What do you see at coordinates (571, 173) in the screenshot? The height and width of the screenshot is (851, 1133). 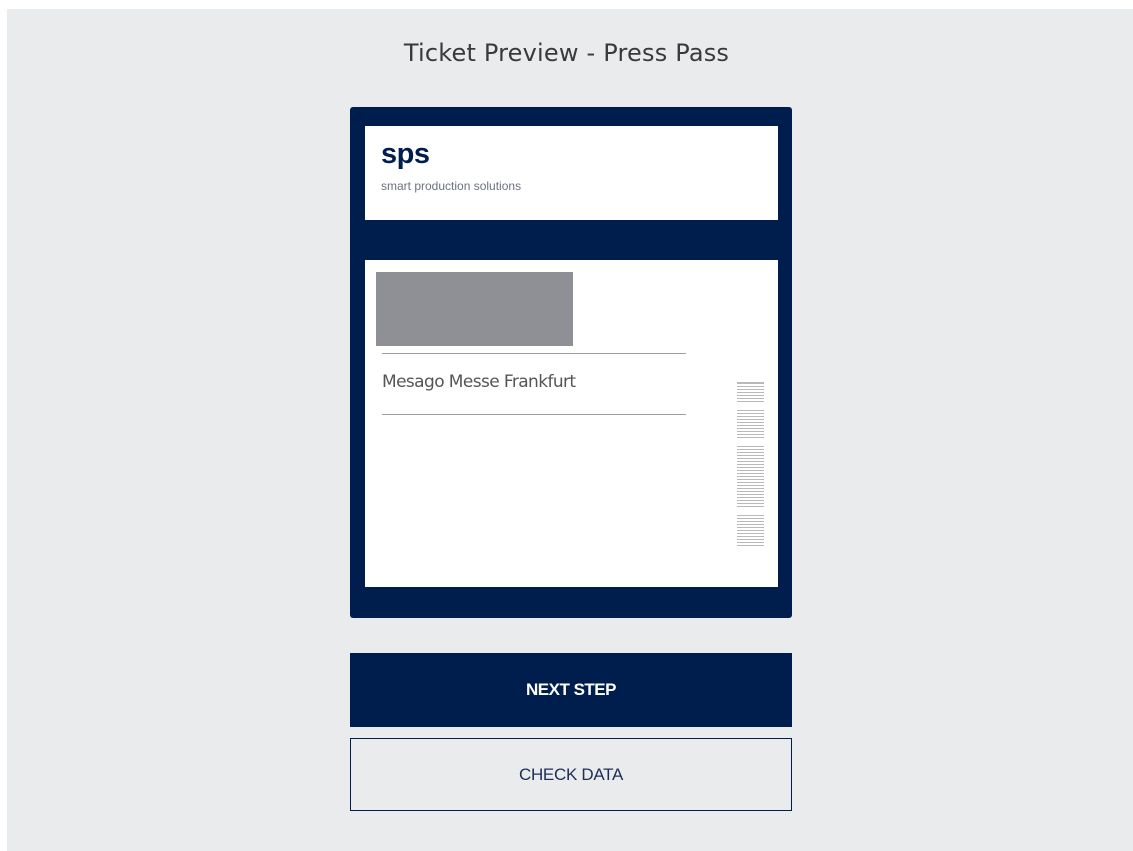 I see `ticket-header: sps smart production solutions` at bounding box center [571, 173].